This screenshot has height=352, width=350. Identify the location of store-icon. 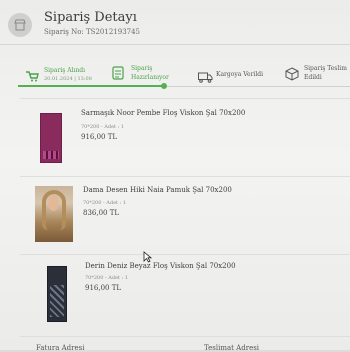
(20, 25).